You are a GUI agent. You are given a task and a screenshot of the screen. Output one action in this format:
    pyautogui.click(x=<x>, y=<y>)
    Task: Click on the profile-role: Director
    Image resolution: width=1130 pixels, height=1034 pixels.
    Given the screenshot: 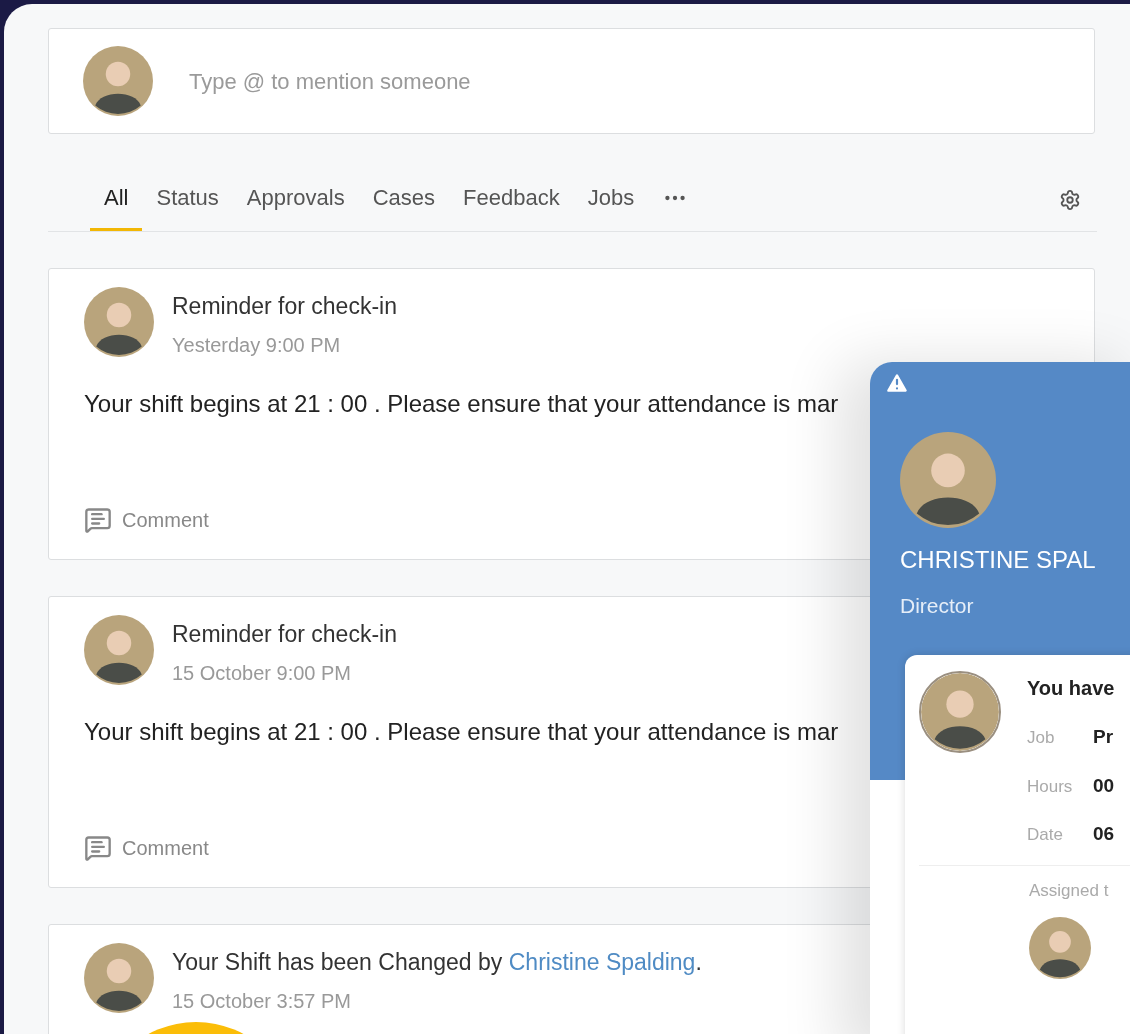 What is the action you would take?
    pyautogui.click(x=937, y=606)
    